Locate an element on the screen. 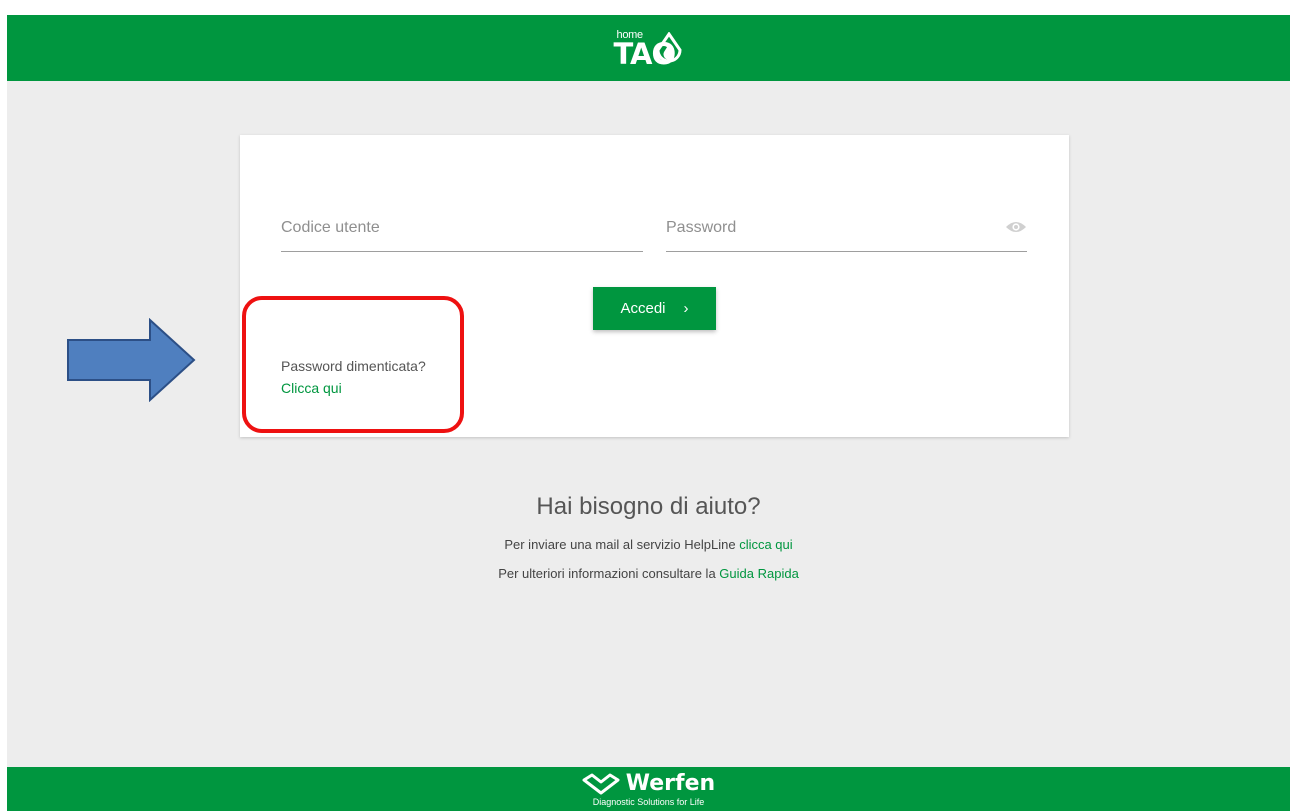  password-input is located at coordinates (846, 227).